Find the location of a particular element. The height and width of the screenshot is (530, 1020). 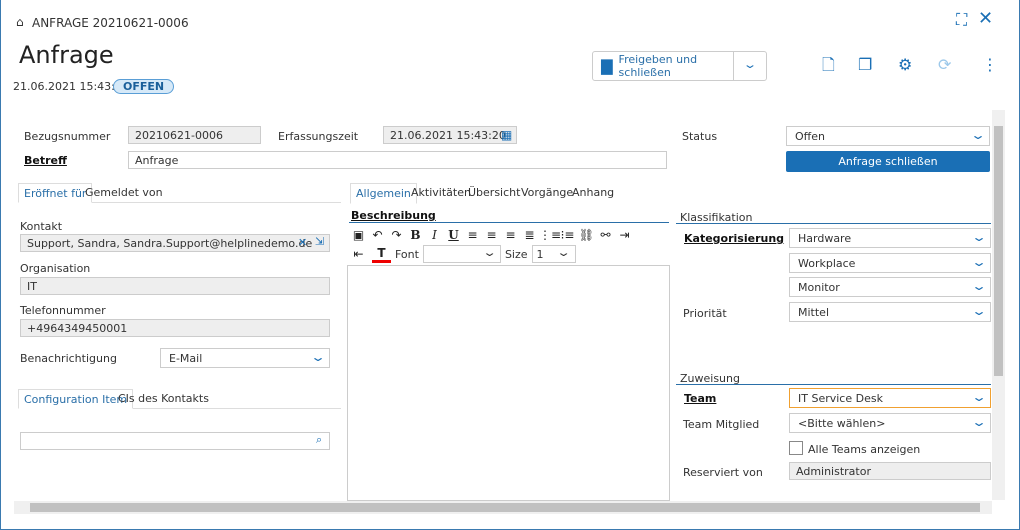

editor-toolbar-row2: ⇤ T Font ⌄ Size 1 ⌄ is located at coordinates (509, 254).